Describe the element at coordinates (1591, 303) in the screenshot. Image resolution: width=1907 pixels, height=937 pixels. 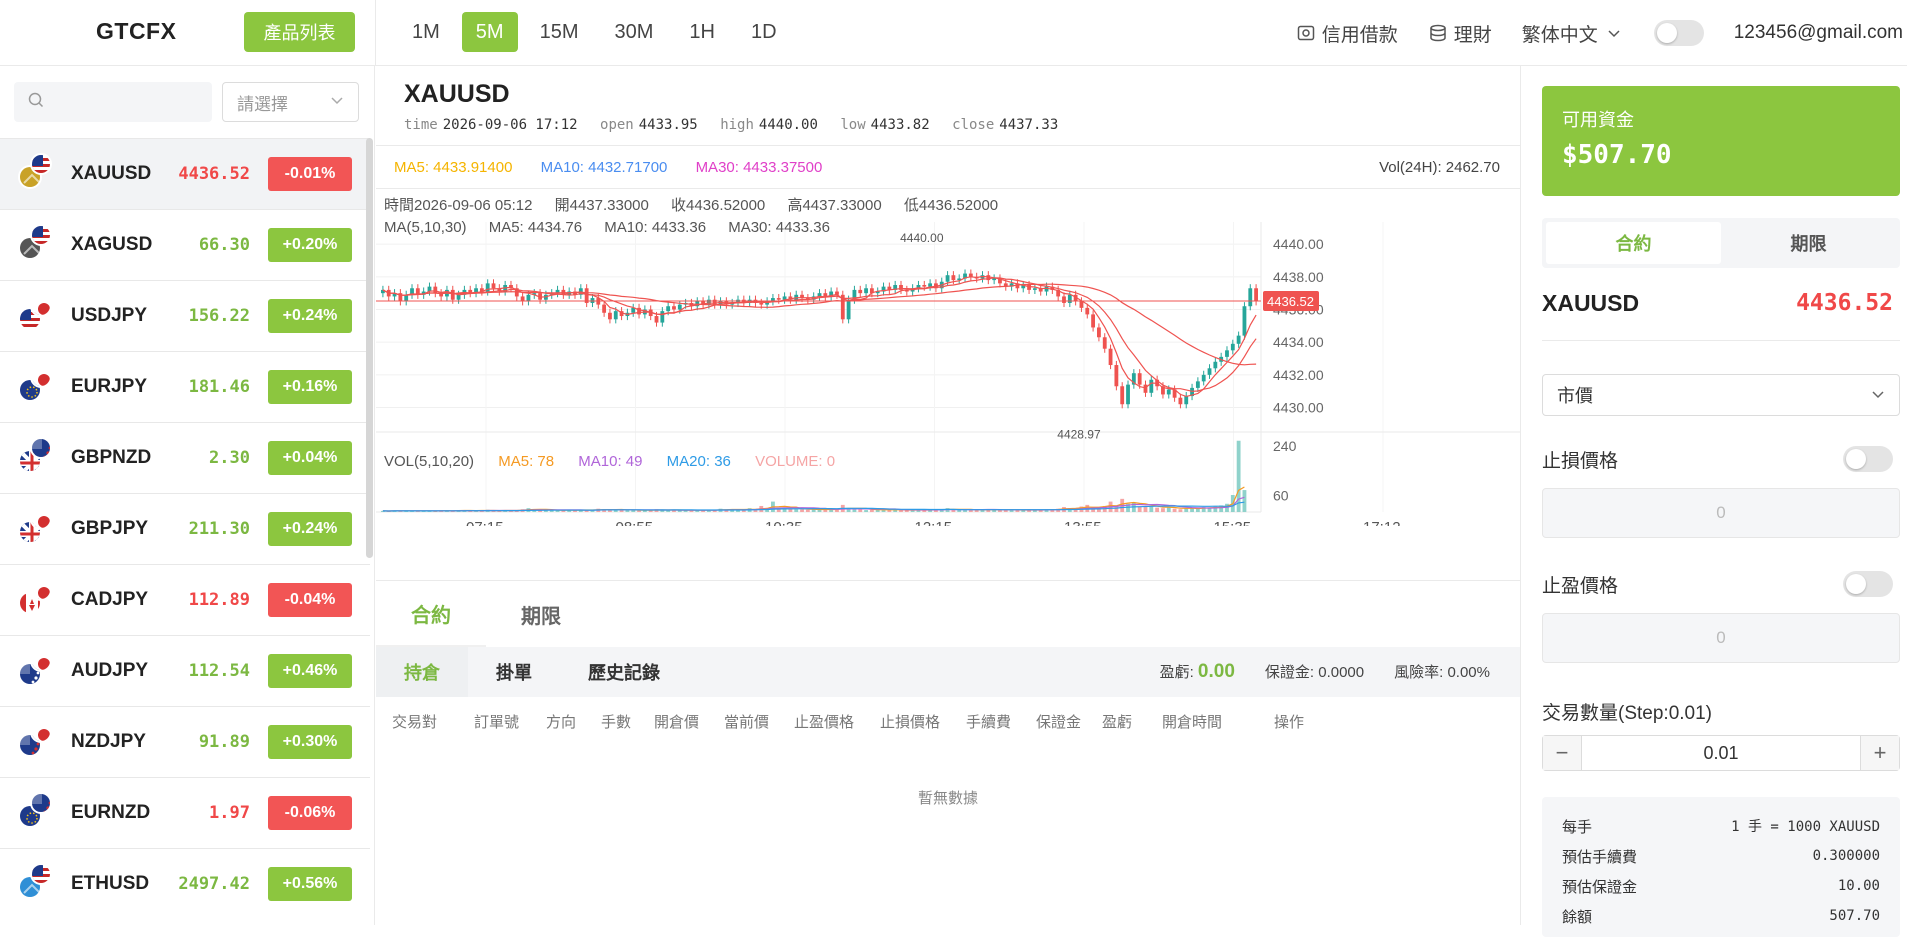
I see `order-symbol: XAUUSD` at that location.